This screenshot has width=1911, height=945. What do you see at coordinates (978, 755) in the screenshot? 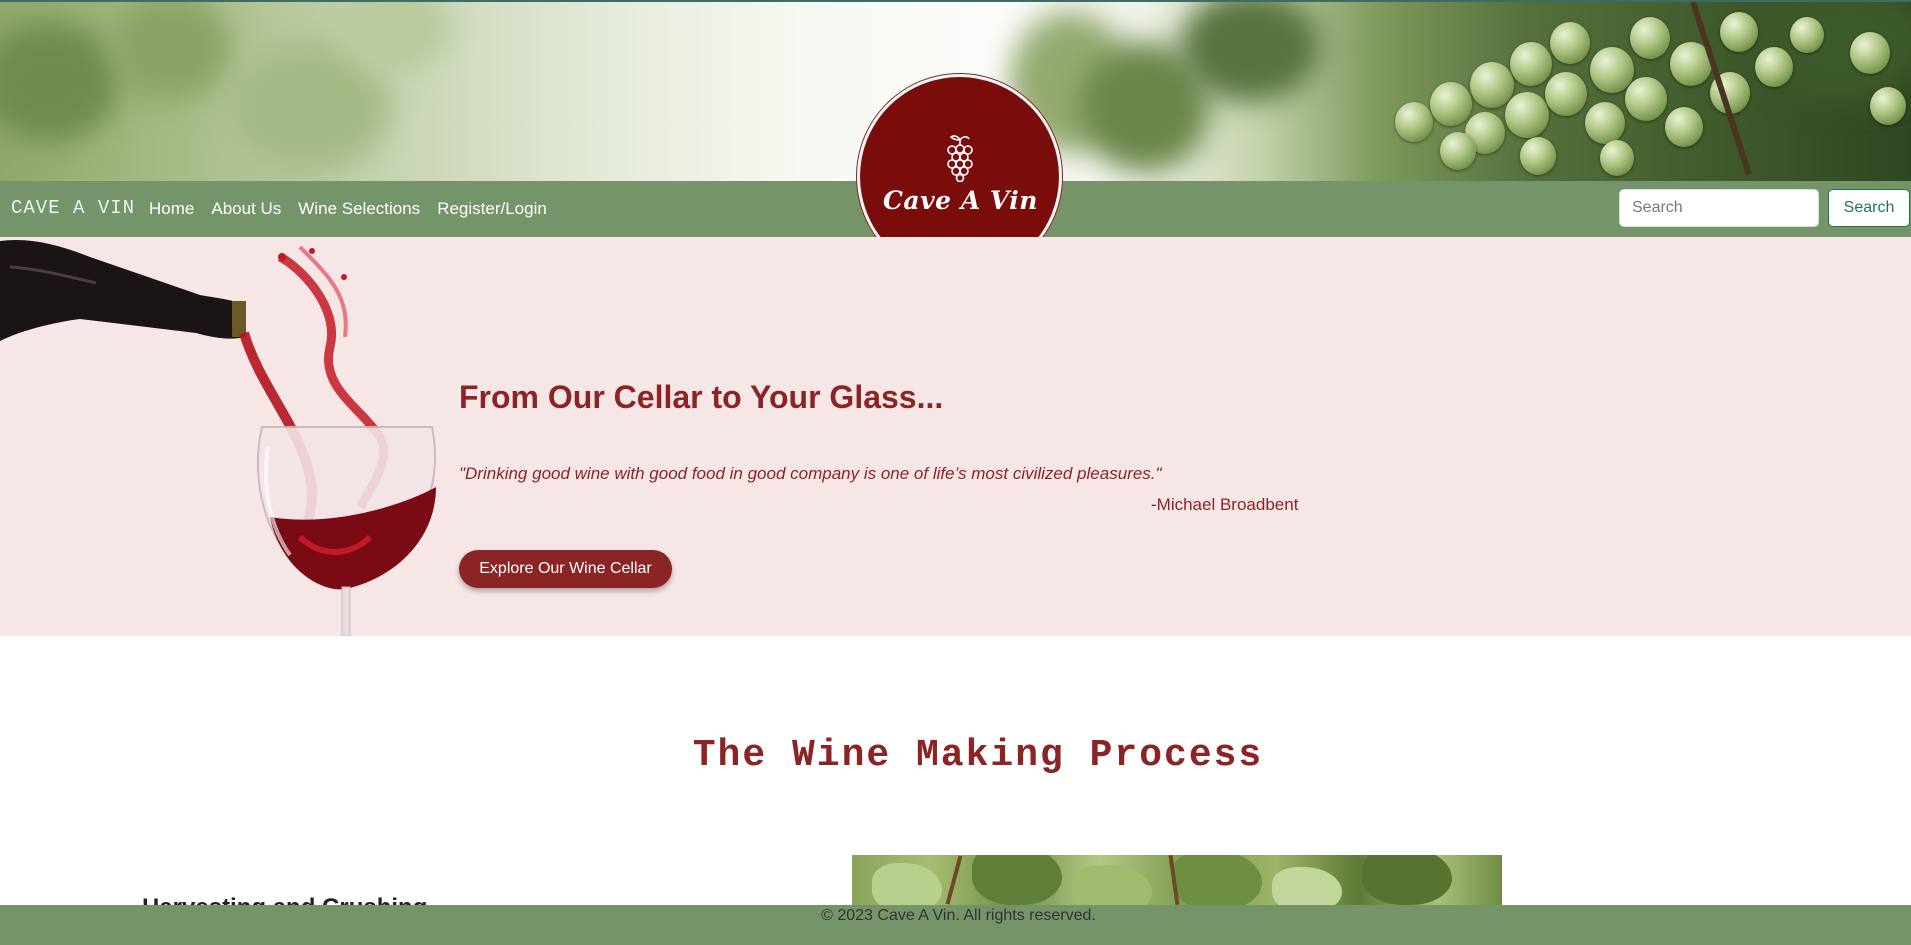
I see `process-section-title: The Wine Making Process` at bounding box center [978, 755].